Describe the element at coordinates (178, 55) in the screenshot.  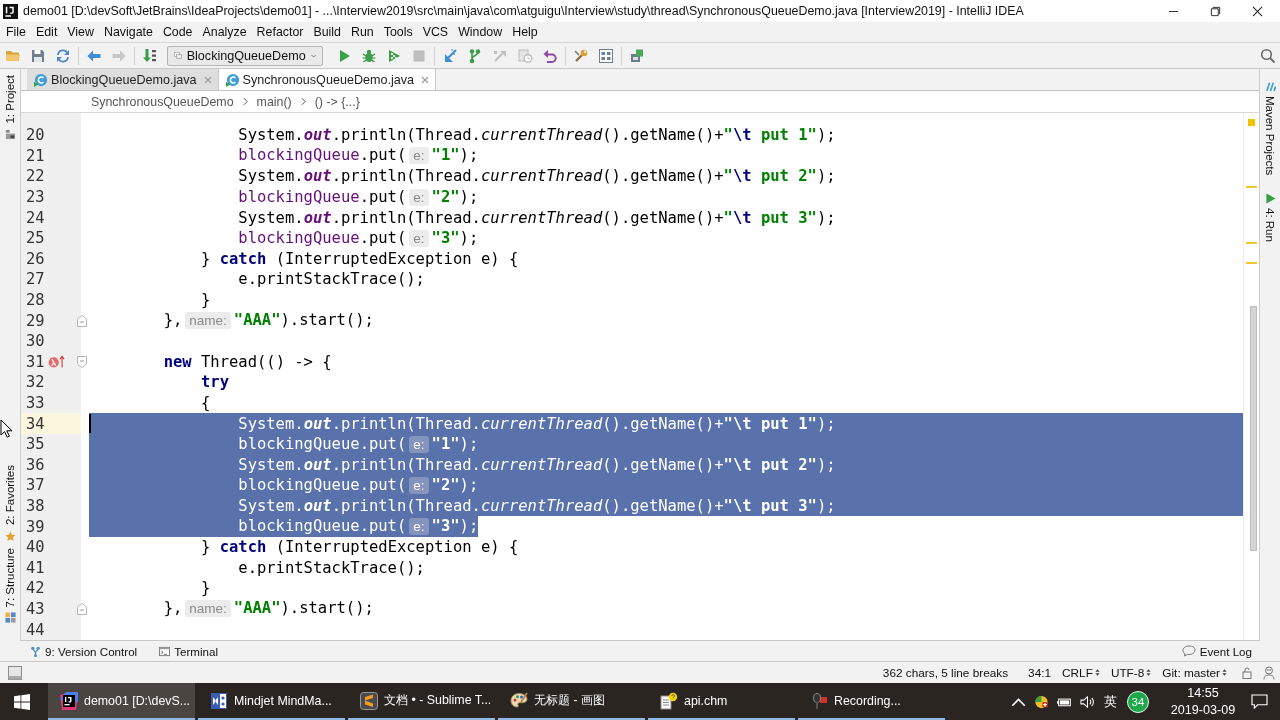
I see `window-icon` at that location.